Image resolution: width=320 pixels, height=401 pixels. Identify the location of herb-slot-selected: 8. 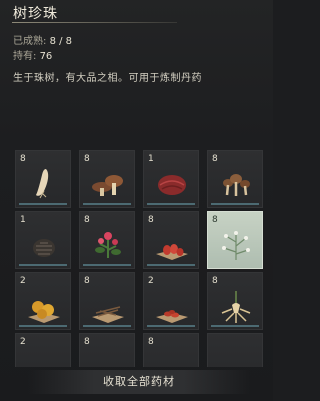
(235, 240).